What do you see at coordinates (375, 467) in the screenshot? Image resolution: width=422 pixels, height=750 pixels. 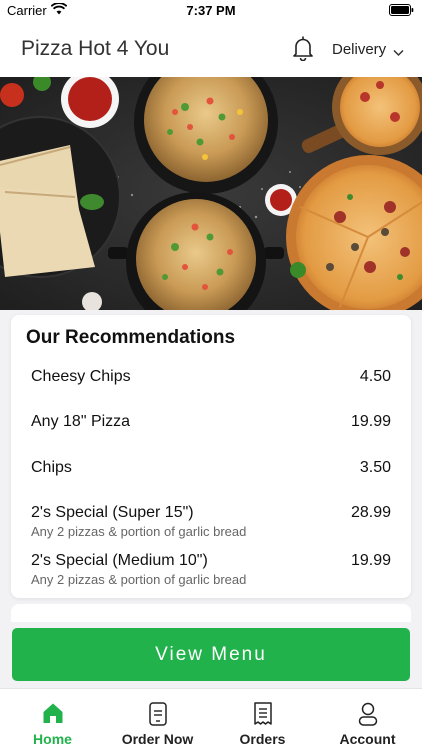 I see `item-price: 3.50` at bounding box center [375, 467].